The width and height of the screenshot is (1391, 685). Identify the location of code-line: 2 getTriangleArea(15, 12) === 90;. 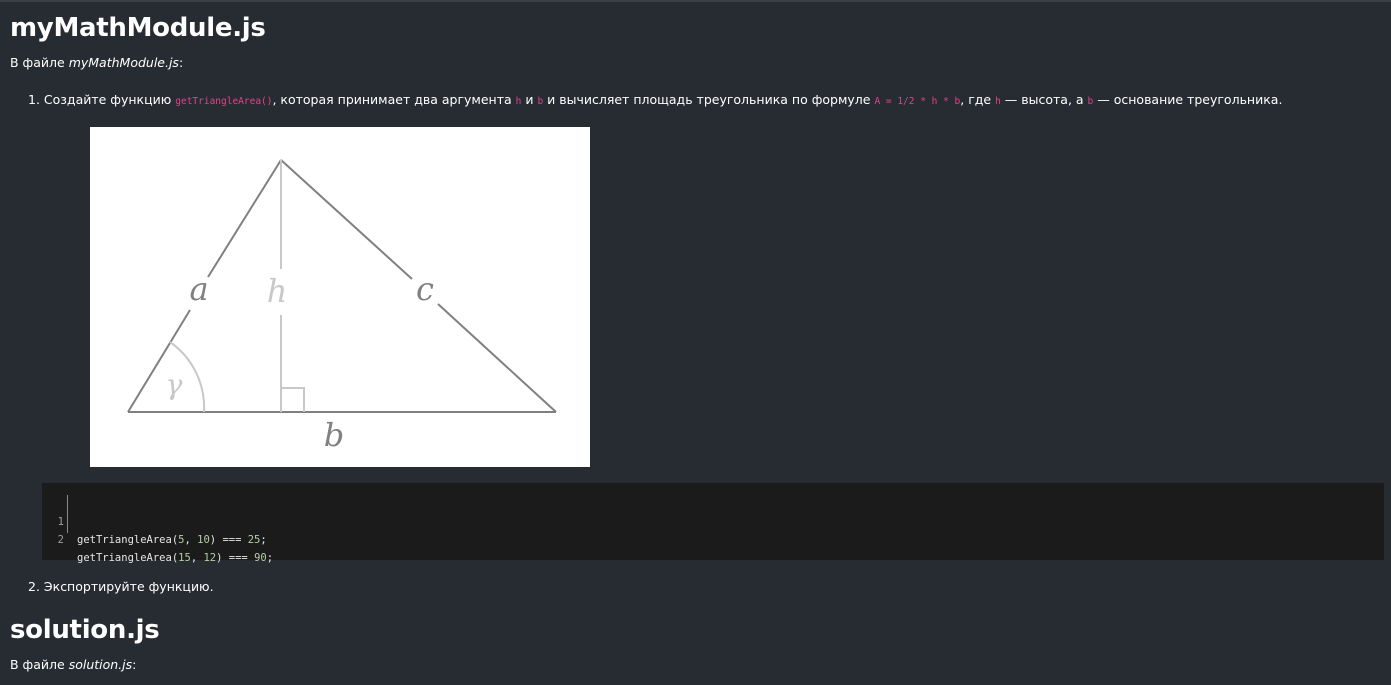
(157, 538).